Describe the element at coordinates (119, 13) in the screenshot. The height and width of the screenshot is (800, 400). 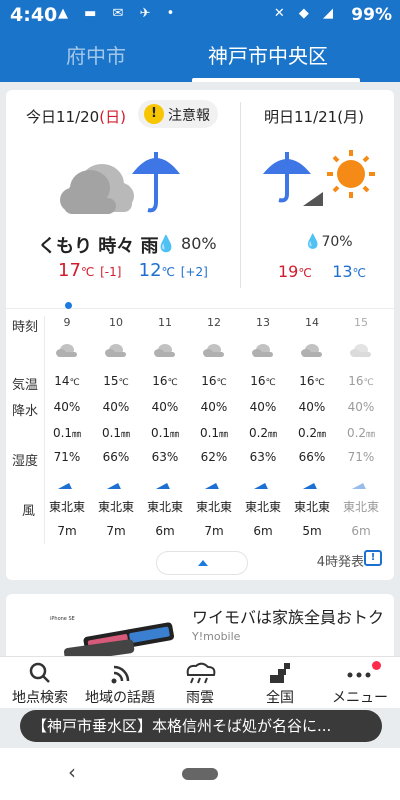
I see `notification-icons: ▲ ▬ ✉ ✈ •` at that location.